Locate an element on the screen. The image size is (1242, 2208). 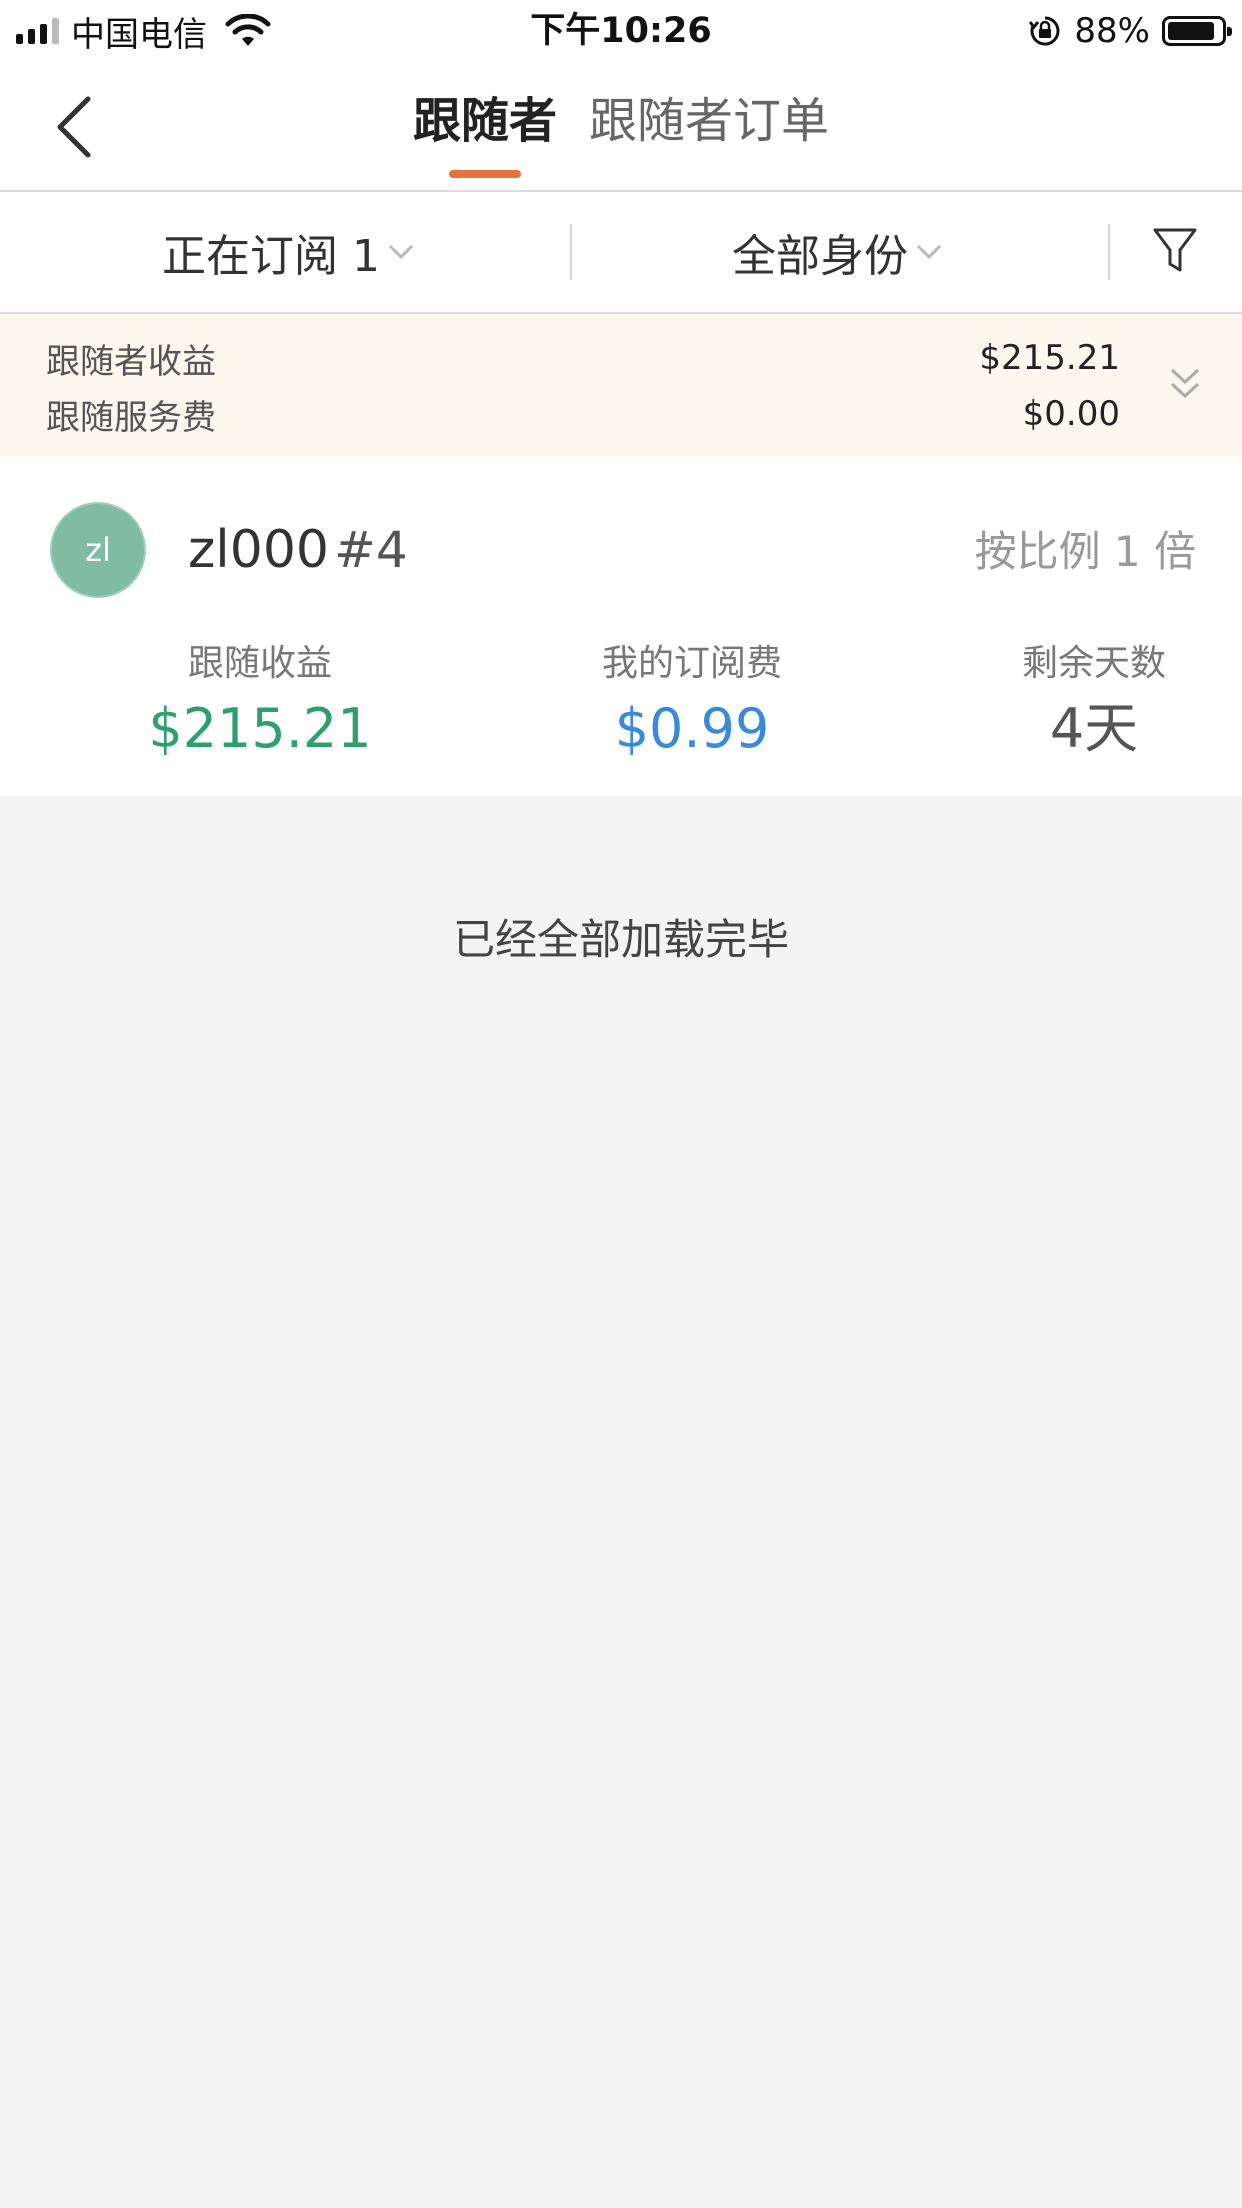
summary-row-earnings: 跟随者收益 $215.21 is located at coordinates (583, 358).